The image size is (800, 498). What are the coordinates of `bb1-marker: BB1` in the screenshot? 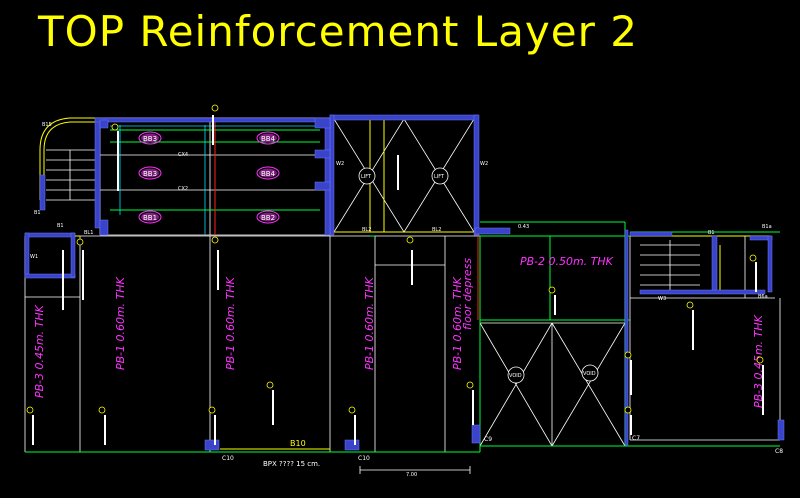 It's located at (150, 218).